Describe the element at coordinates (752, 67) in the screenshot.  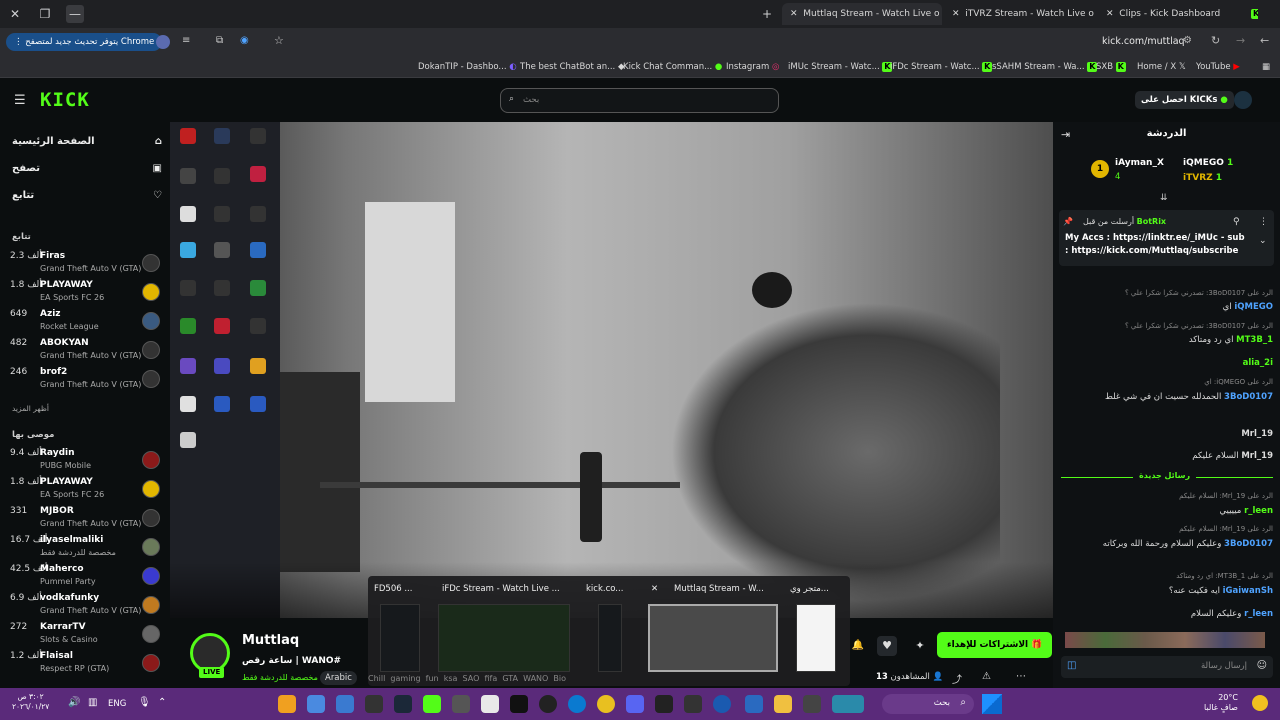
I see `bookmark-item: Instagram ◎` at that location.